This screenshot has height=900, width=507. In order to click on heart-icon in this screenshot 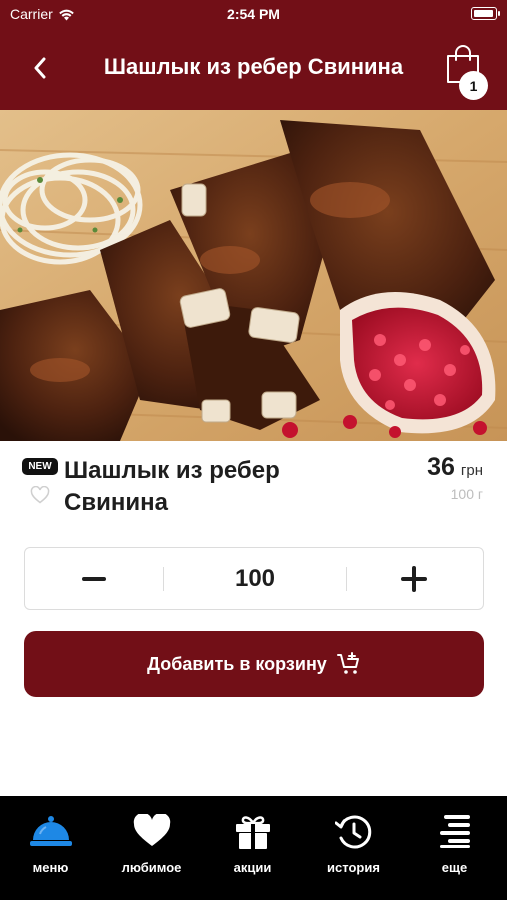, I will do `click(151, 830)`.